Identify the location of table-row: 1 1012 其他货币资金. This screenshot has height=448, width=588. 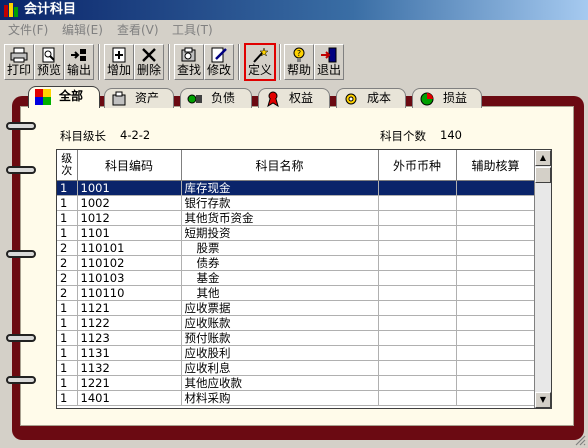
(296, 218).